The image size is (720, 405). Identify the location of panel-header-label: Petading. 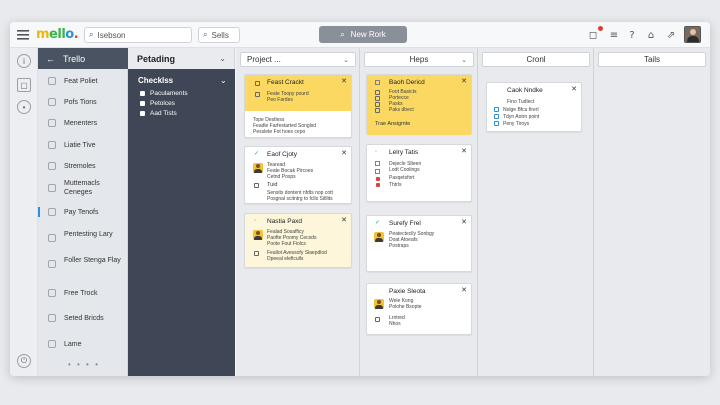
(156, 58).